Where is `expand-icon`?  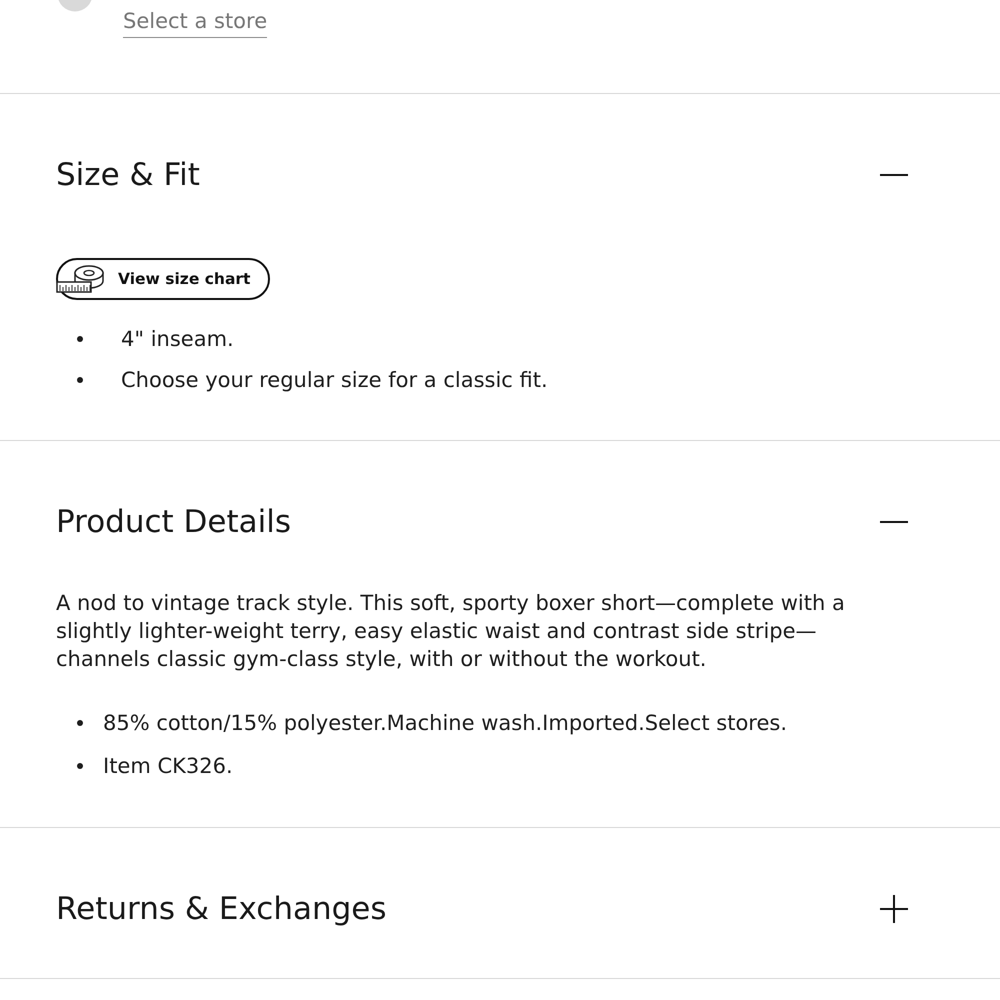
expand-icon is located at coordinates (894, 909).